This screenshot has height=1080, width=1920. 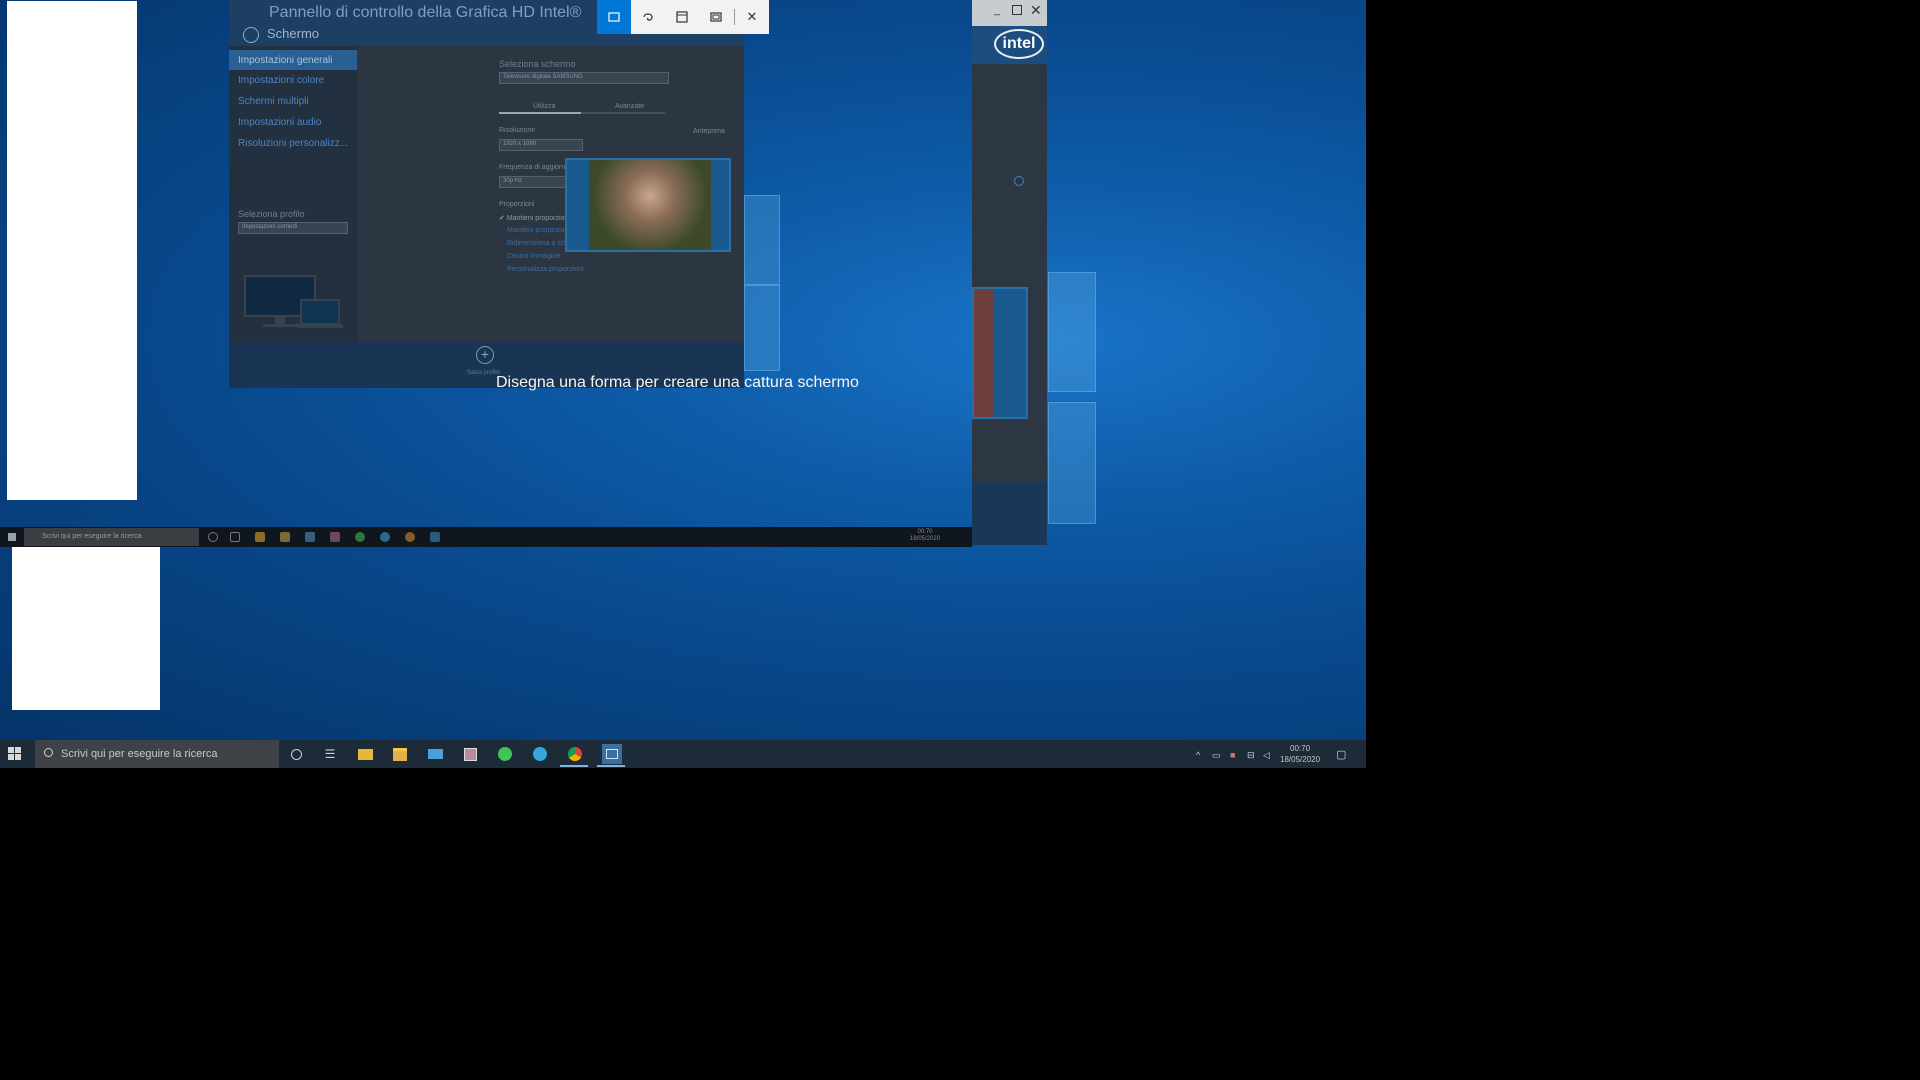 What do you see at coordinates (517, 204) in the screenshot?
I see `scale-label: Proporzioni` at bounding box center [517, 204].